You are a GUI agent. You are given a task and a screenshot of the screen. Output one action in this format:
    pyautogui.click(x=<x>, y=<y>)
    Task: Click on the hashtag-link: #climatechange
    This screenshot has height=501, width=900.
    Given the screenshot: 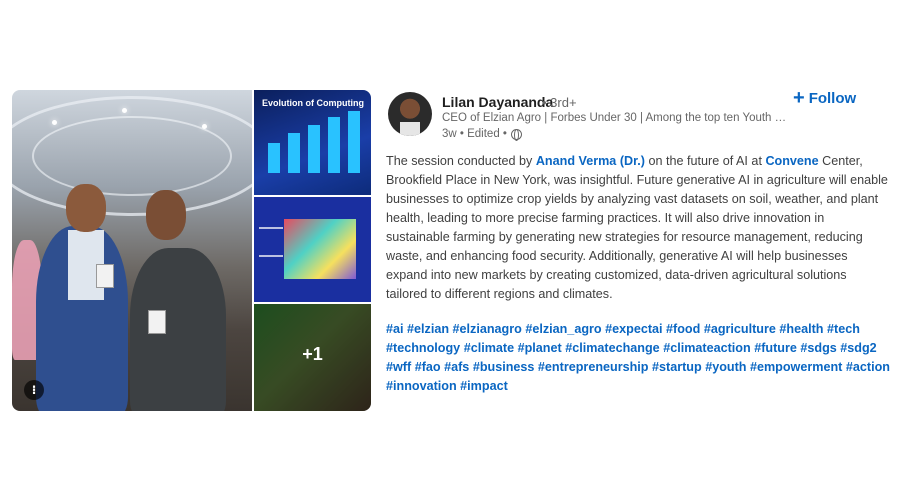 What is the action you would take?
    pyautogui.click(x=612, y=348)
    